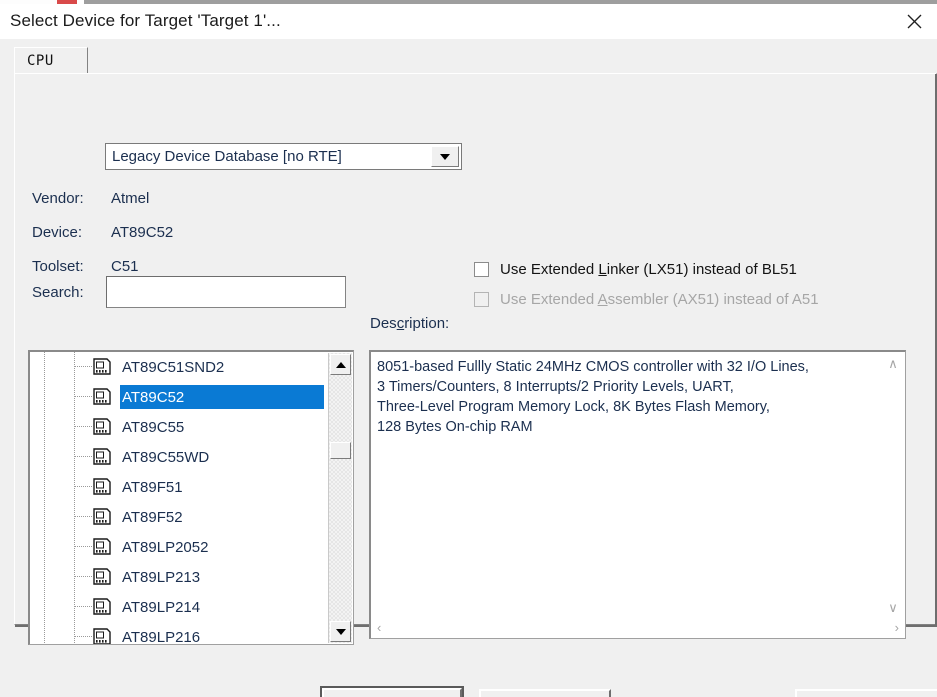 Image resolution: width=937 pixels, height=697 pixels. I want to click on device-database-dropdown-button, so click(445, 156).